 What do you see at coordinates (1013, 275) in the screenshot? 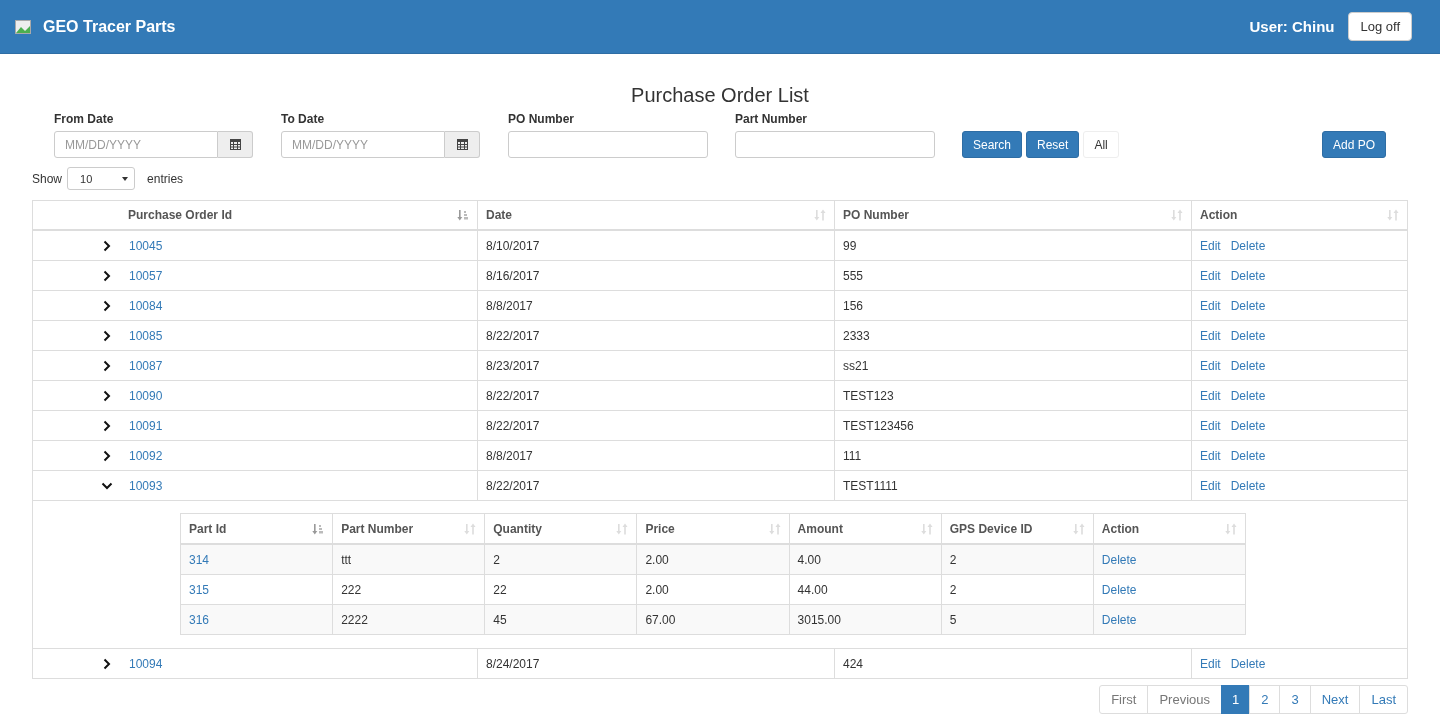
I see `po-number-cell: 555` at bounding box center [1013, 275].